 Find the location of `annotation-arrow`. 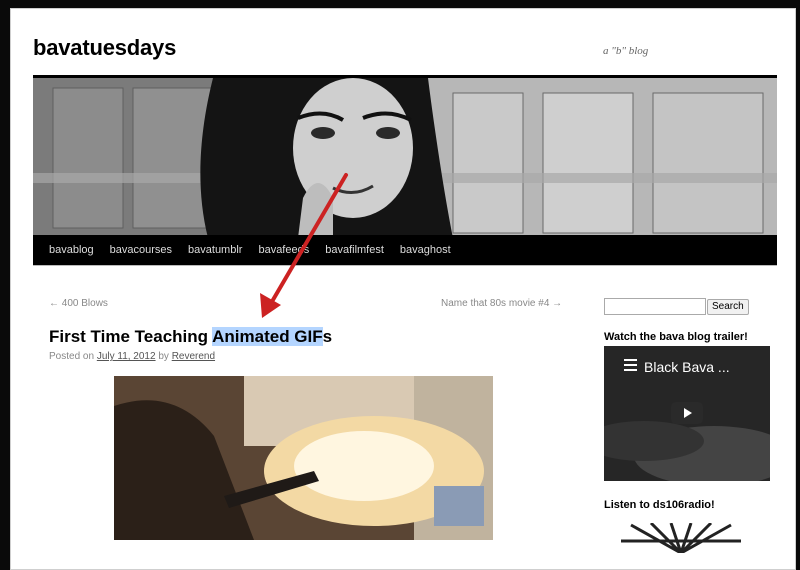

annotation-arrow is located at coordinates (304, 245).